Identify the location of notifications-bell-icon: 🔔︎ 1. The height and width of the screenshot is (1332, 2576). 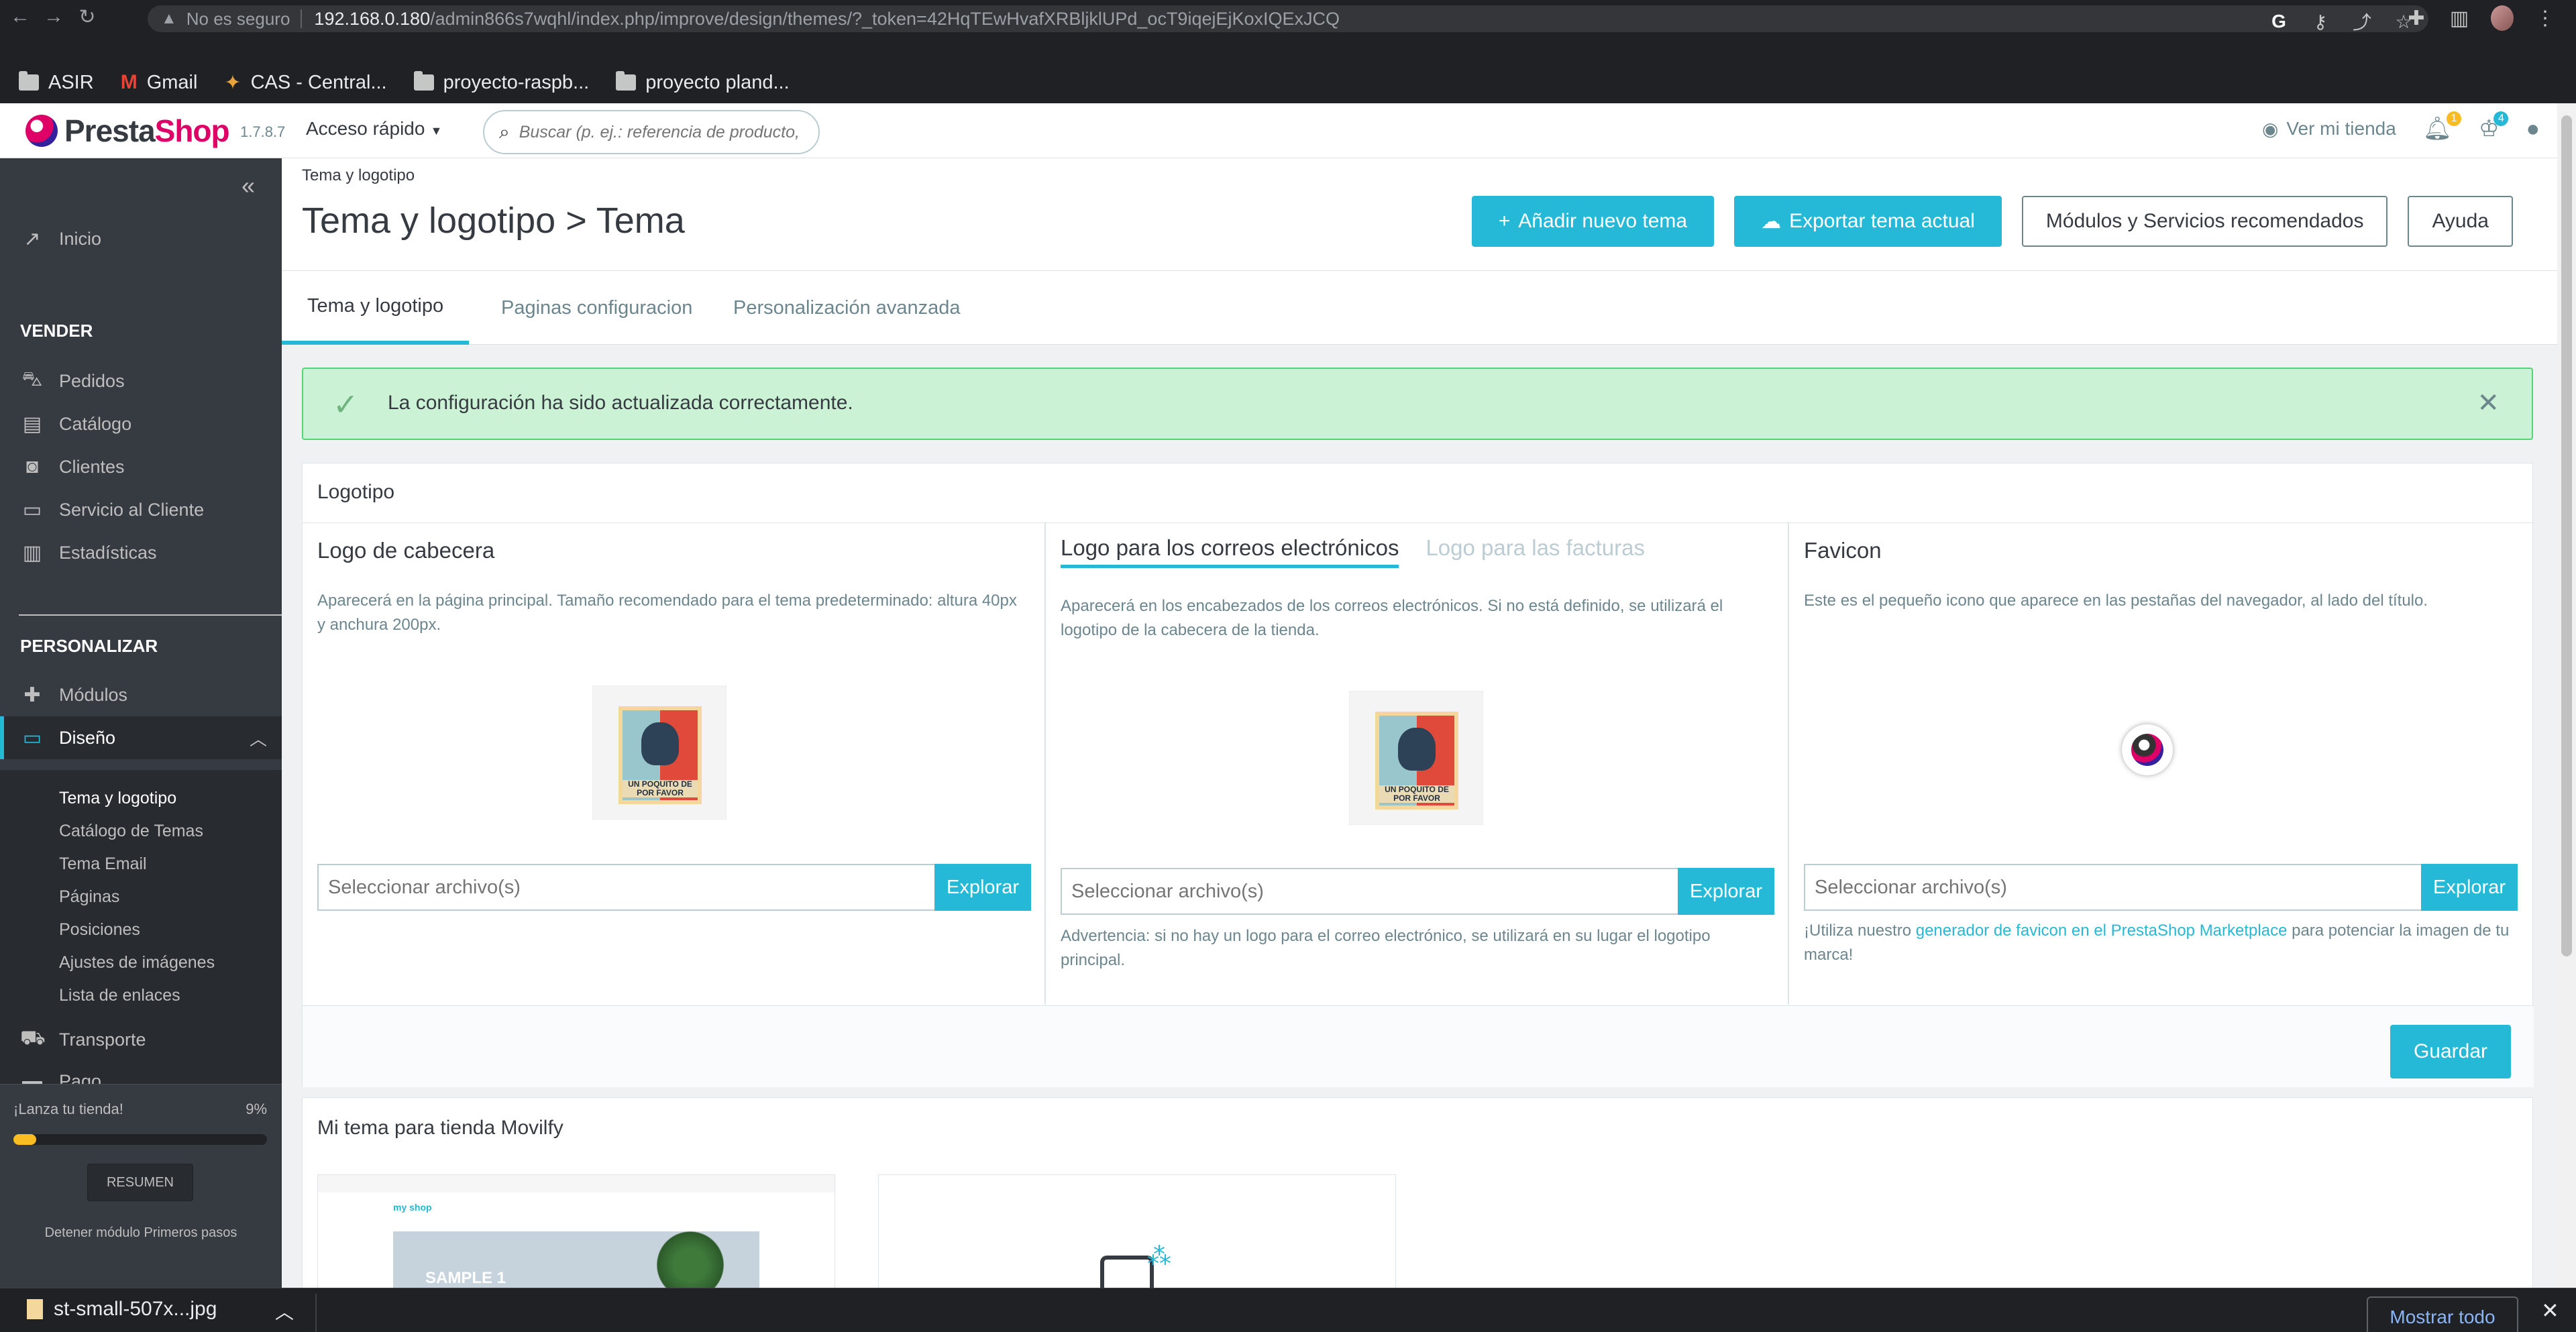
(2442, 126).